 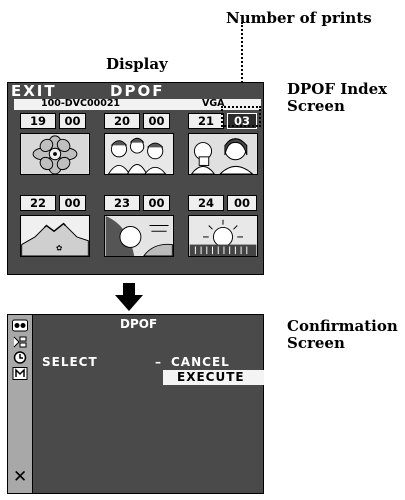 I want to click on close-icon: ✕, so click(x=20, y=477).